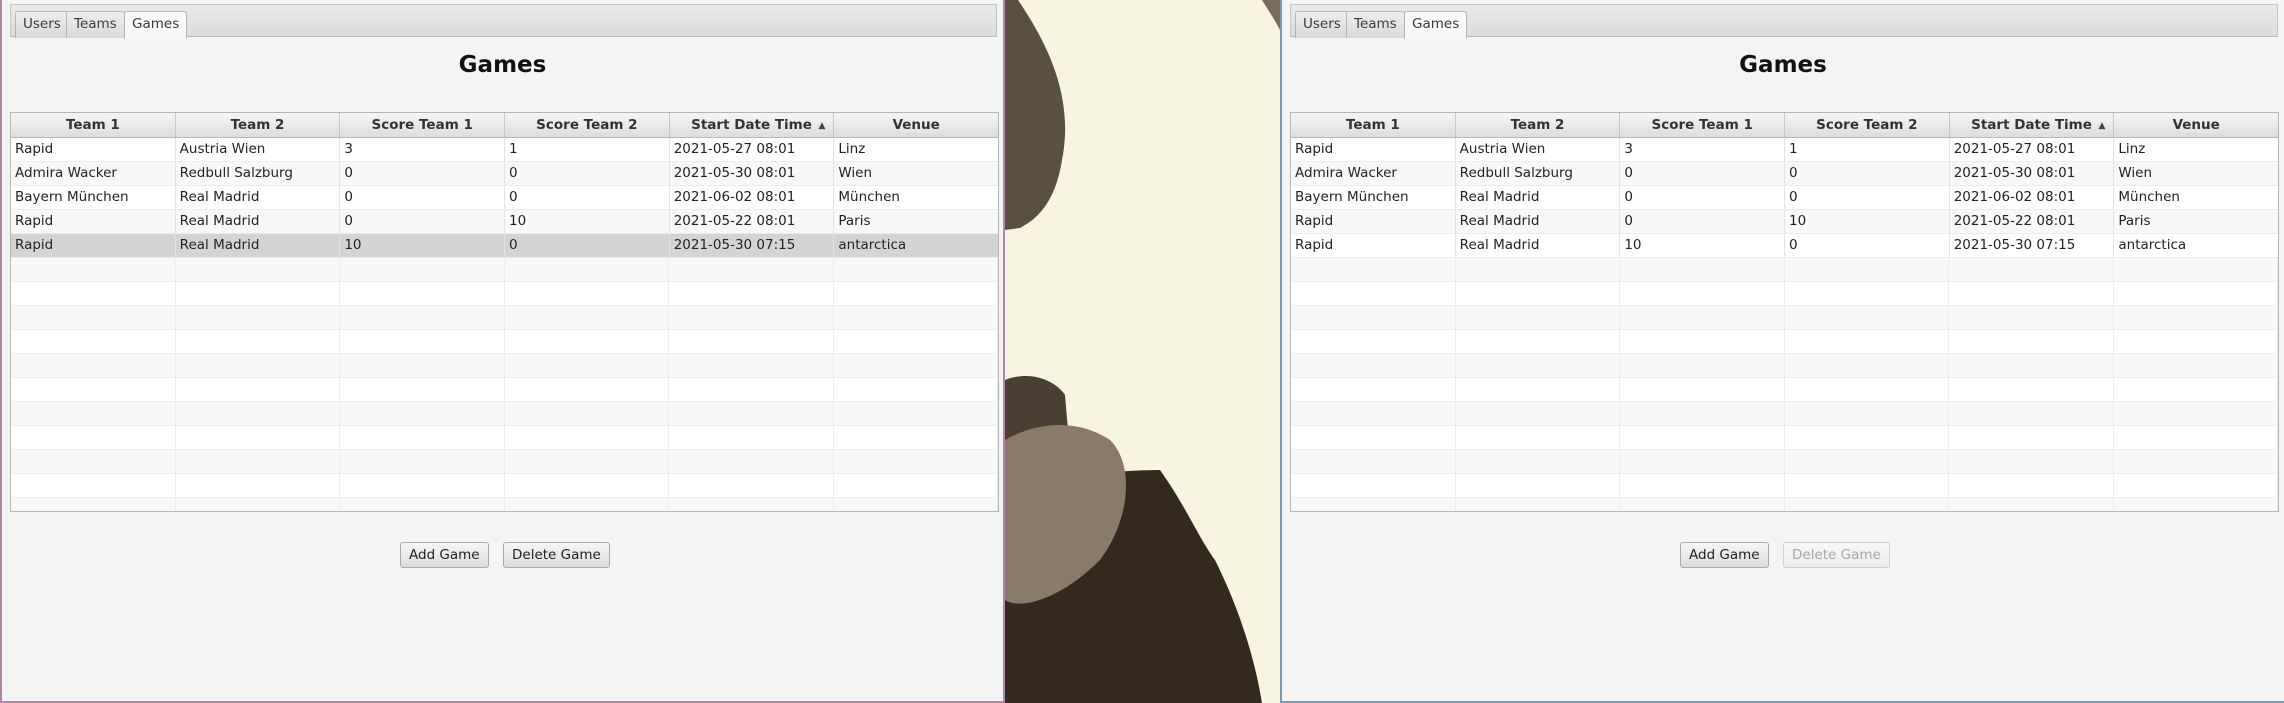 This screenshot has height=703, width=2284. I want to click on cell-team1: Admira Wacker, so click(93, 173).